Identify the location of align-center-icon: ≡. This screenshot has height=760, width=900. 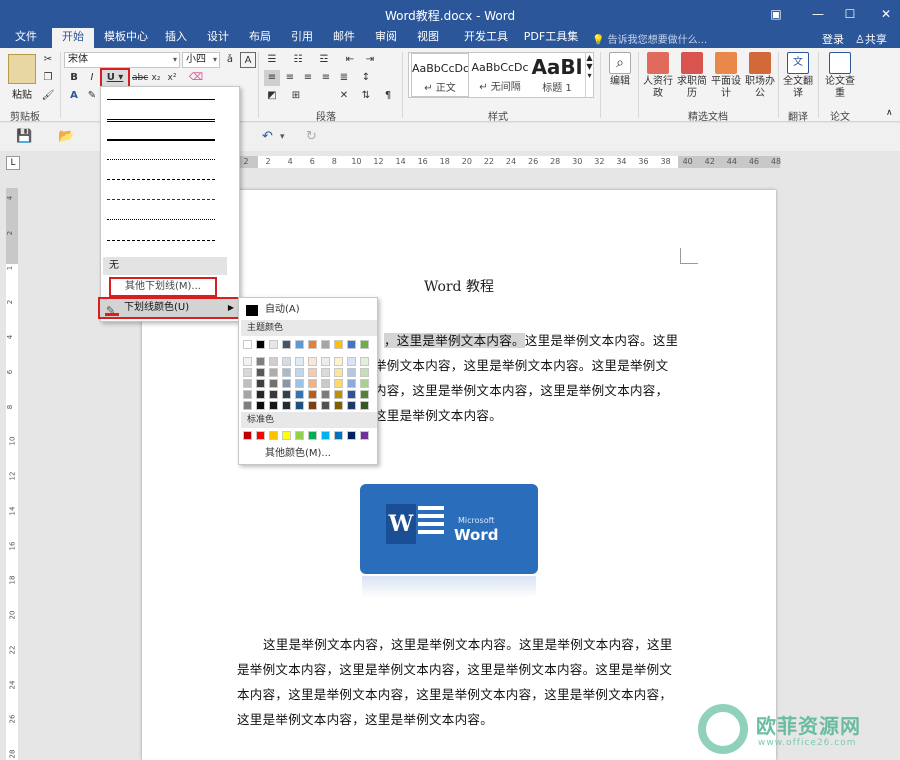
(290, 78).